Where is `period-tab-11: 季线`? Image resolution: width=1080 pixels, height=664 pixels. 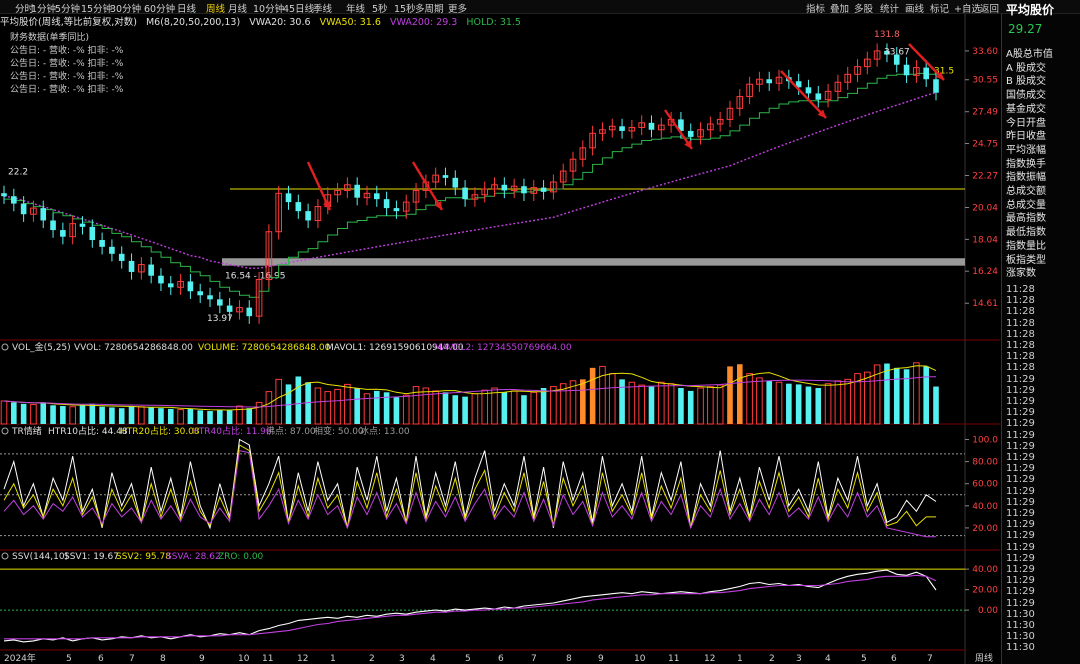 period-tab-11: 季线 is located at coordinates (322, 8).